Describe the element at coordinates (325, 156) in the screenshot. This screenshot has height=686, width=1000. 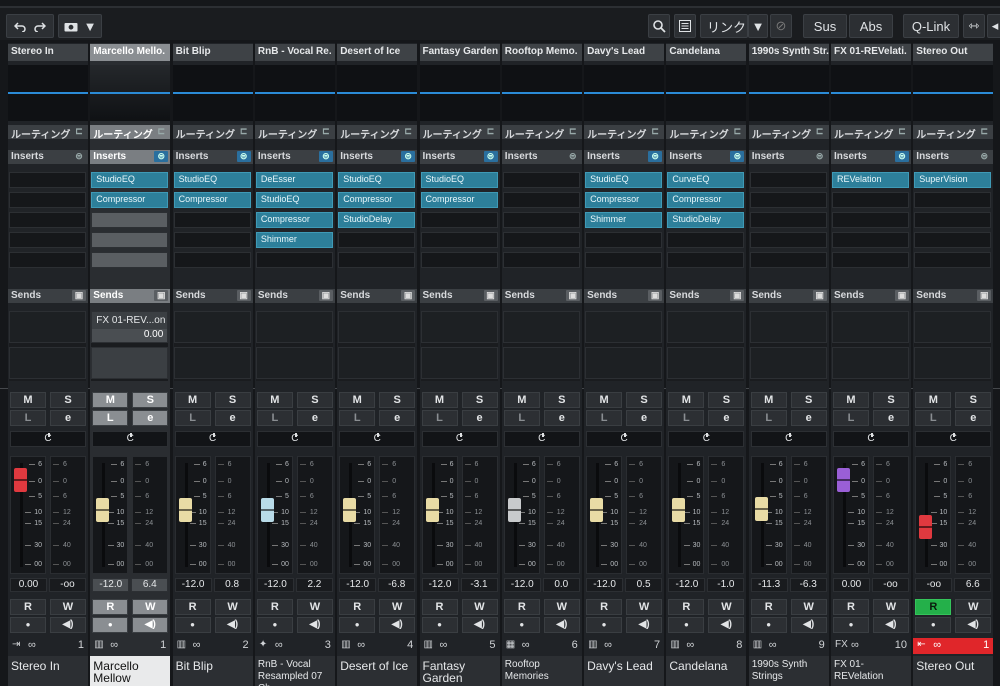
I see `inserts-power-icon: ⊜` at that location.